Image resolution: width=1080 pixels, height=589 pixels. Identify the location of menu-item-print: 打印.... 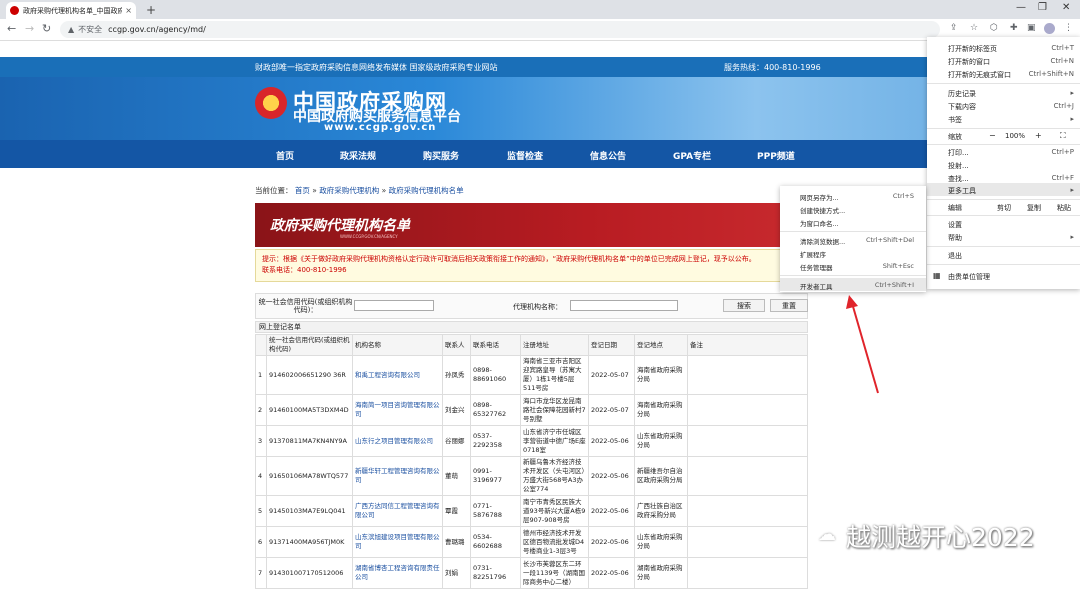
(958, 153).